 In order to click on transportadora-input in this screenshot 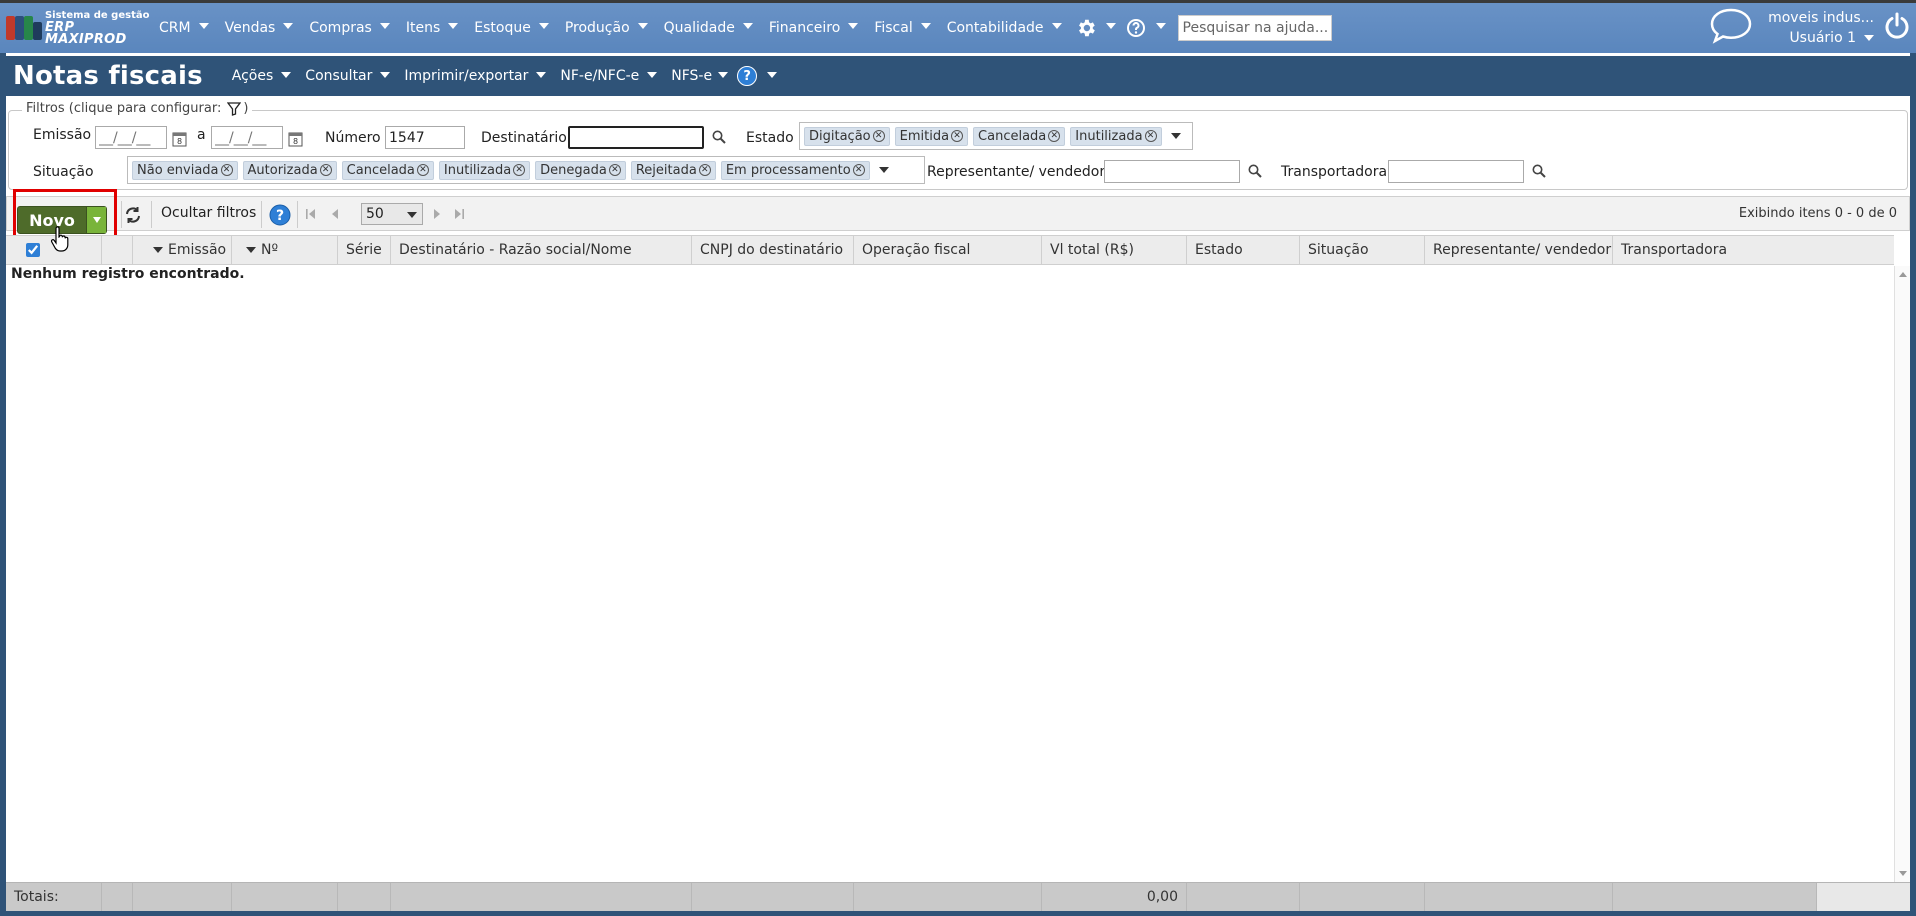, I will do `click(1456, 171)`.